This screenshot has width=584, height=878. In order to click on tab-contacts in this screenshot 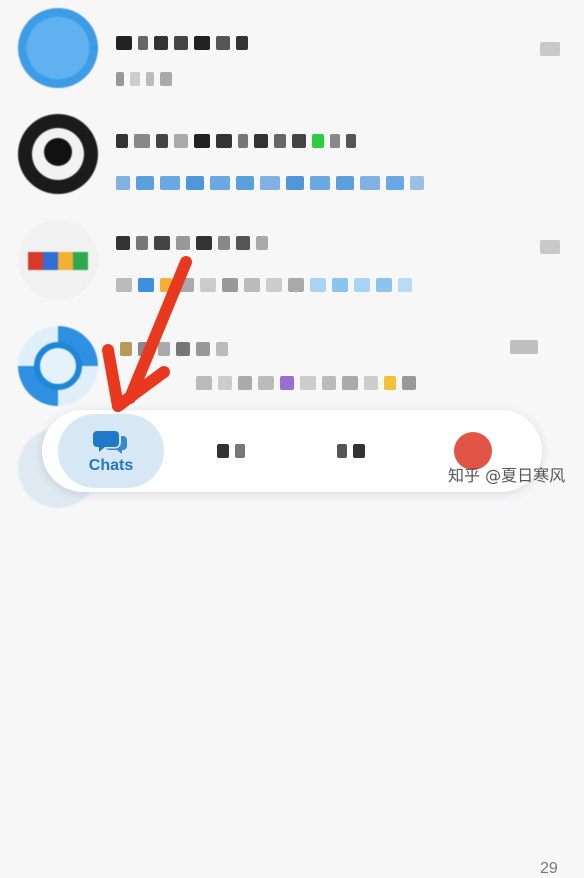, I will do `click(231, 451)`.